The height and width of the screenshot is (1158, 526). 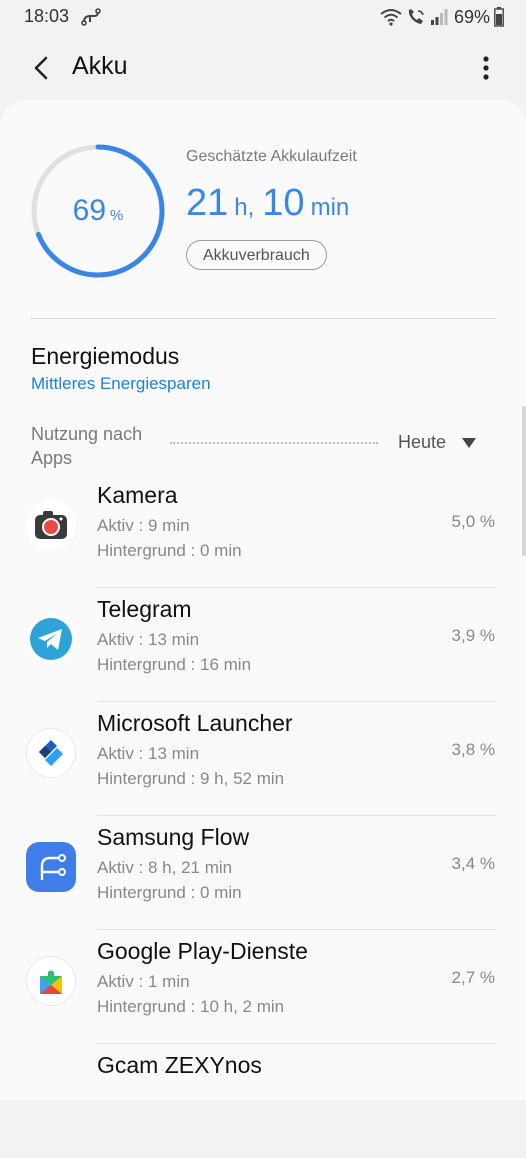 What do you see at coordinates (330, 207) in the screenshot?
I see `estimated-minutes-unit: min` at bounding box center [330, 207].